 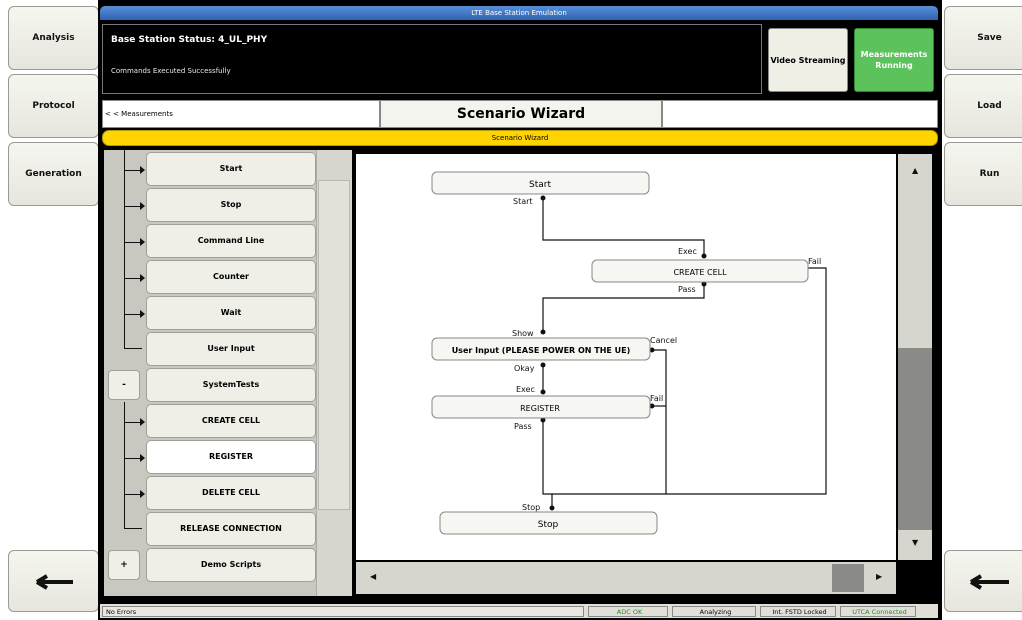 What do you see at coordinates (231, 421) in the screenshot?
I see `tree-item-create-cell: CREATE CELL` at bounding box center [231, 421].